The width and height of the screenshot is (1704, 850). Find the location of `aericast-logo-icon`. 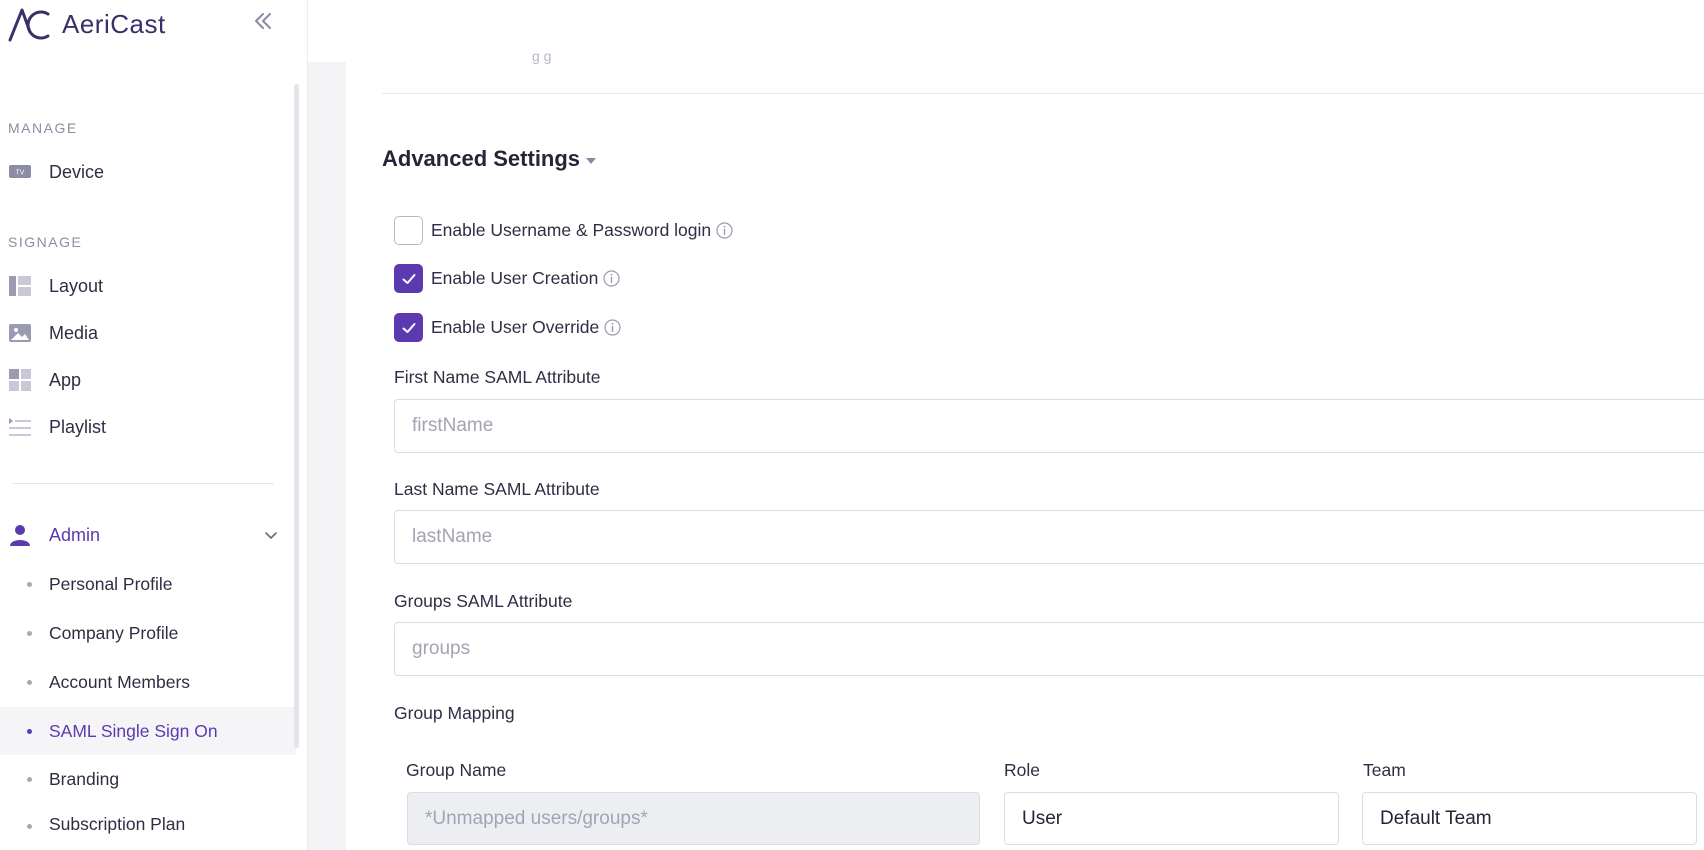

aericast-logo-icon is located at coordinates (29, 25).